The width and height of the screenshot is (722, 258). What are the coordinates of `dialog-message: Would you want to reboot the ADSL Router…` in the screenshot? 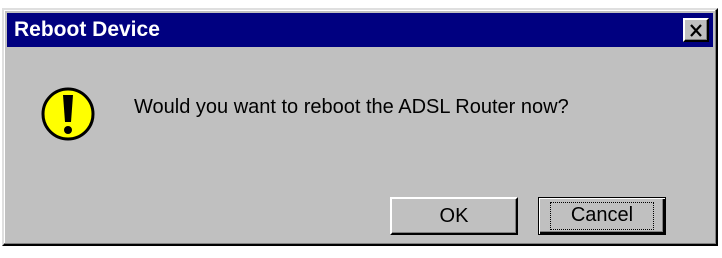 It's located at (351, 107).